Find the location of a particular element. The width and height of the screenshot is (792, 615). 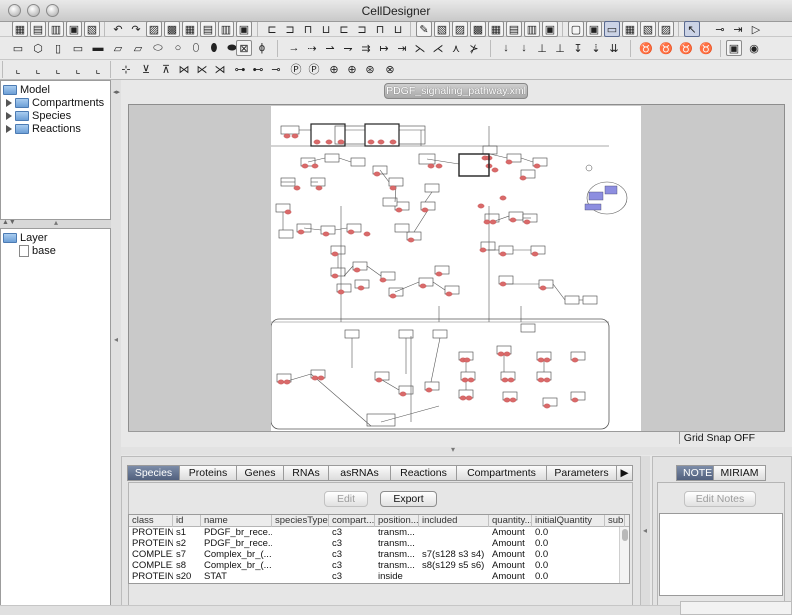

open-icon: ▤ is located at coordinates (38, 29).